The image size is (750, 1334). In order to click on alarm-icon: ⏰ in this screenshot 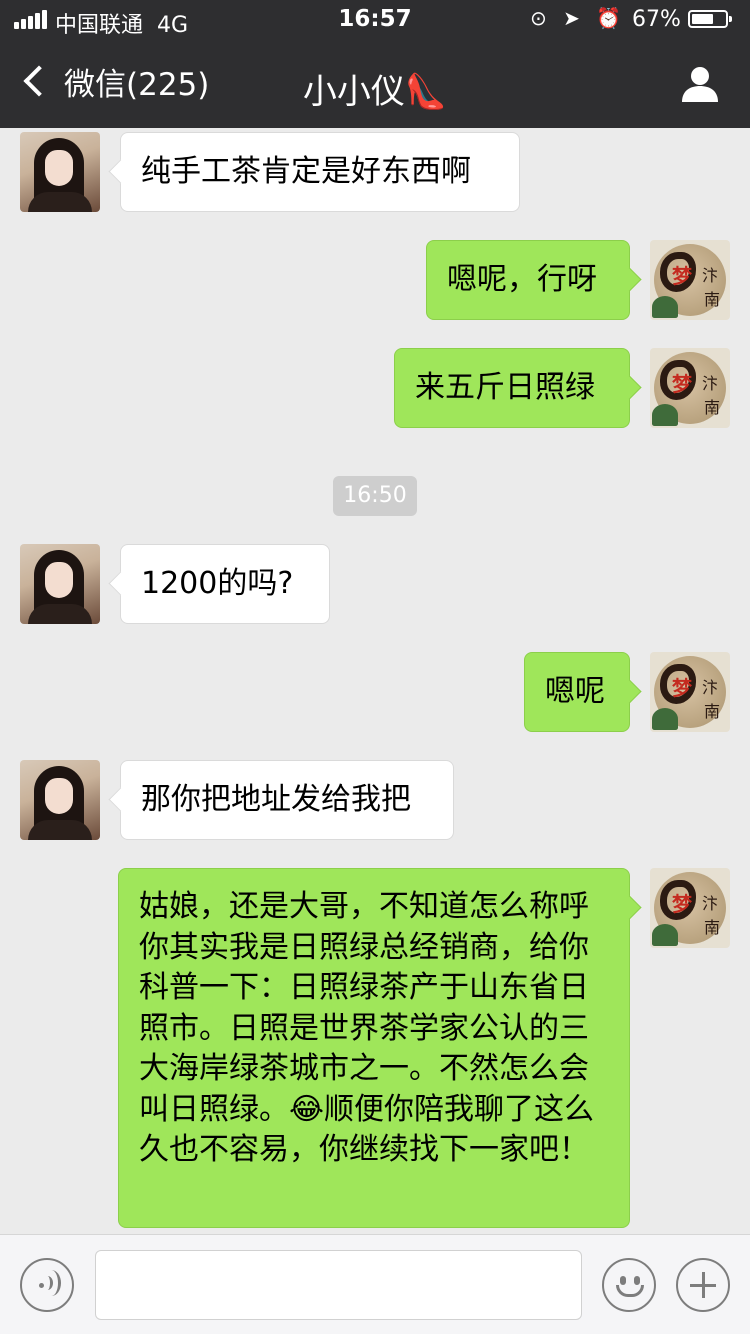, I will do `click(609, 18)`.